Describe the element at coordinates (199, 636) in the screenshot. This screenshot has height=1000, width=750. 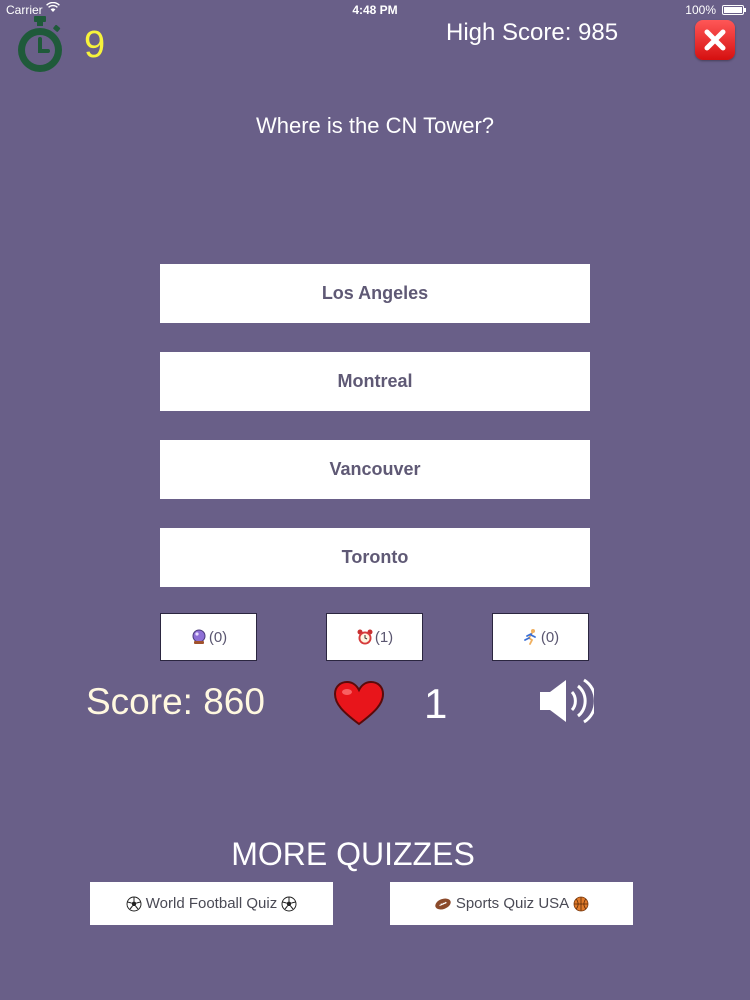
I see `crystal-ball-icon` at that location.